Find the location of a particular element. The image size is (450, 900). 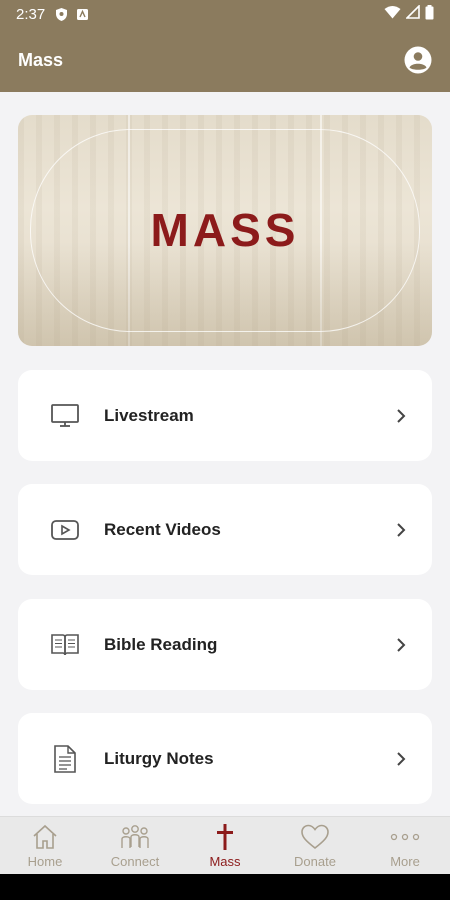

livestream-item: Livestream is located at coordinates (225, 415).